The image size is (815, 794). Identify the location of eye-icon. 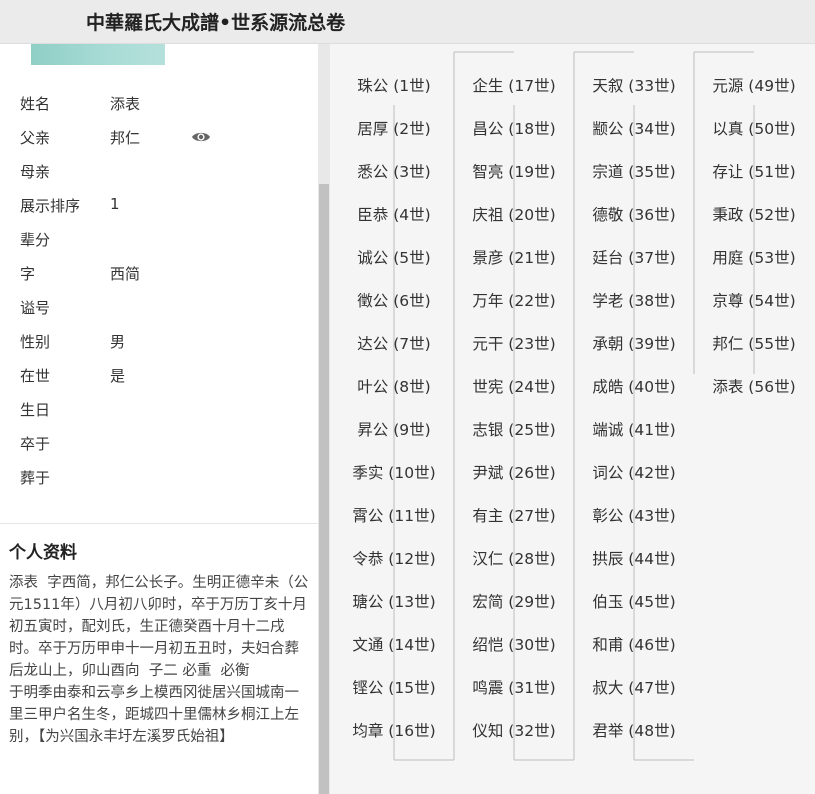
(201, 137).